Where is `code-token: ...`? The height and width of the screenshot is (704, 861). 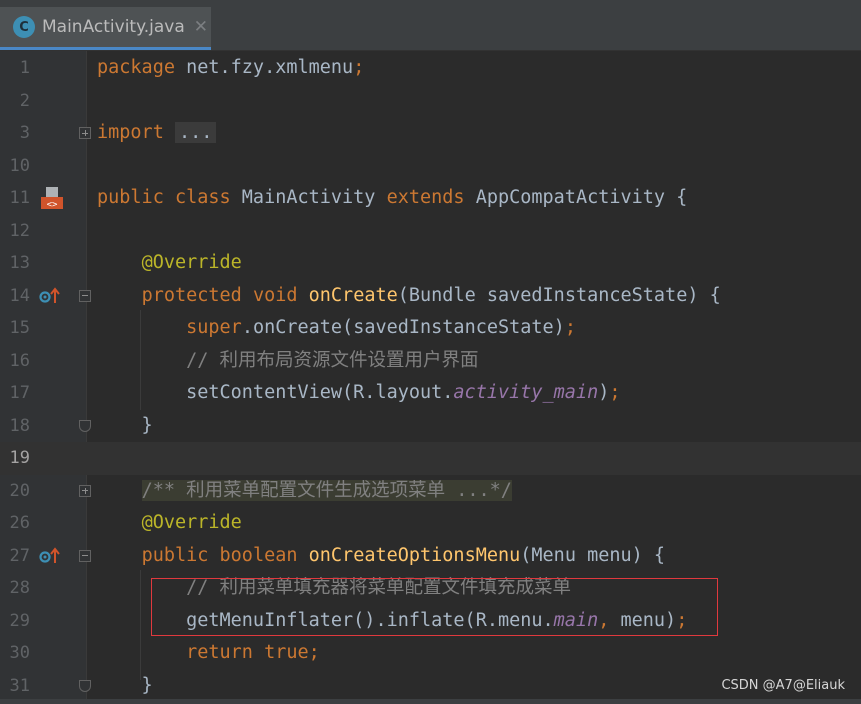
code-token: ... is located at coordinates (195, 132).